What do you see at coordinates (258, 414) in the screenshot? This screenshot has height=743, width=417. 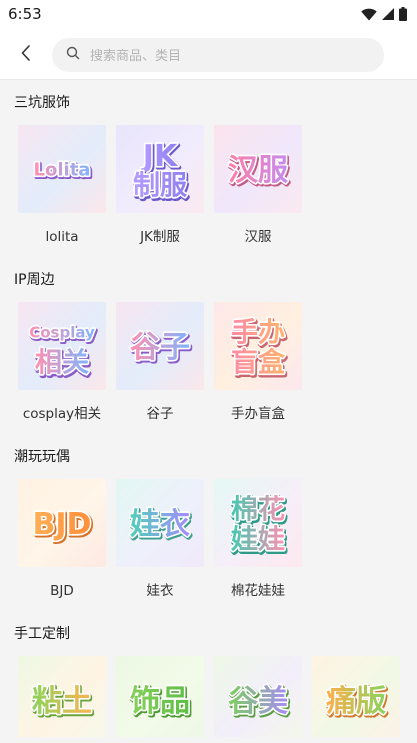 I see `category-label: 手办盲盒` at bounding box center [258, 414].